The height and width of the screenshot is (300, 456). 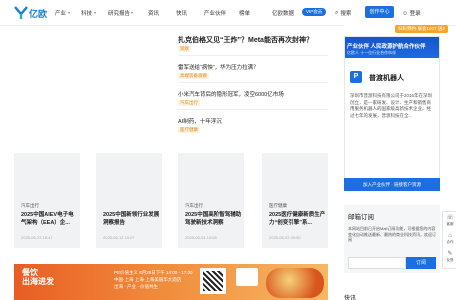 What do you see at coordinates (193, 76) in the screenshot?
I see `list-item-tag: 高端装备观察` at bounding box center [193, 76].